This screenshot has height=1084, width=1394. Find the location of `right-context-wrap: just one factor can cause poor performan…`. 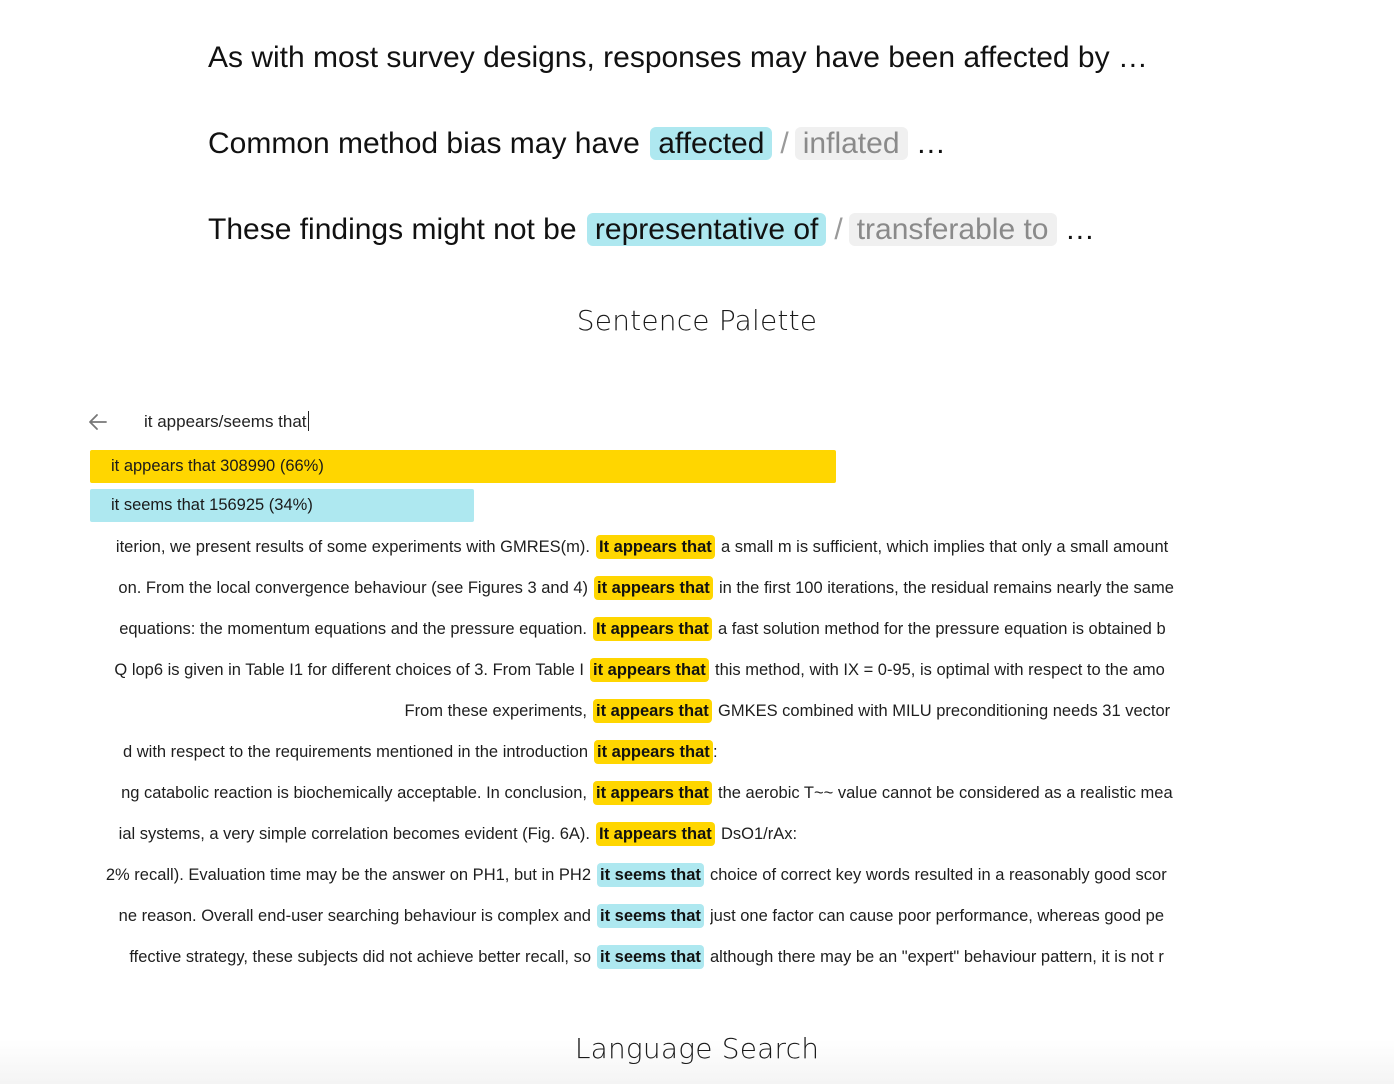

right-context-wrap: just one factor can cause poor performan… is located at coordinates (955, 916).